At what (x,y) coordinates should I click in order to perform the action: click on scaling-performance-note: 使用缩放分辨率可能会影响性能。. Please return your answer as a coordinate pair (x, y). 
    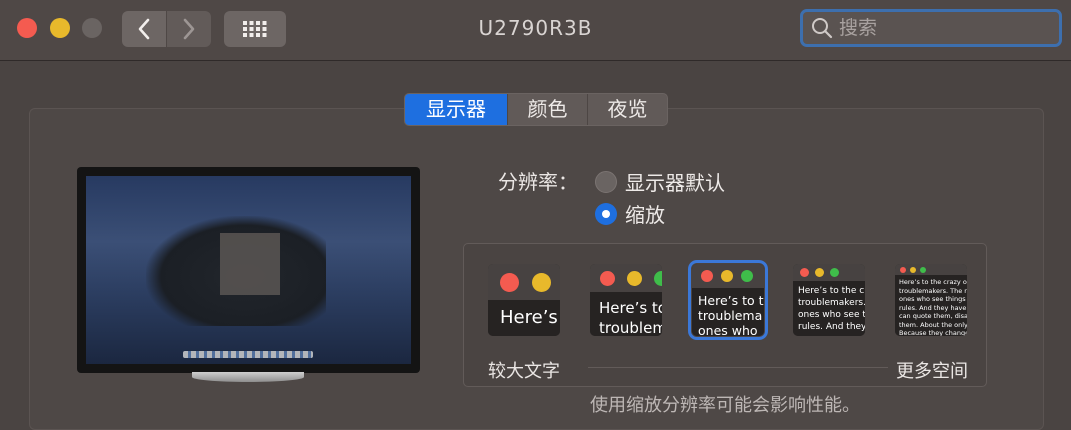
    Looking at the image, I should click on (725, 405).